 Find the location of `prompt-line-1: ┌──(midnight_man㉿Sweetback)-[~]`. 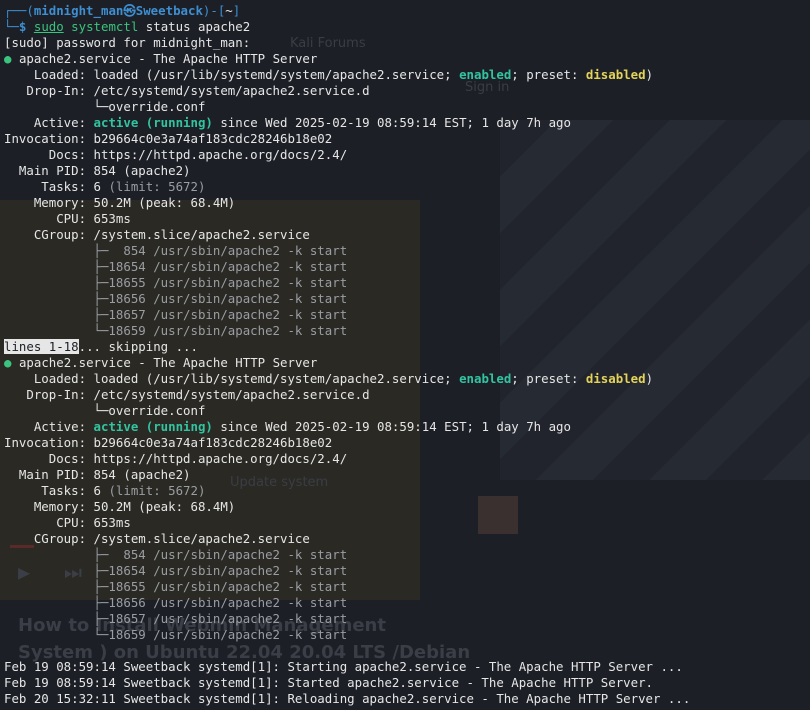

prompt-line-1: ┌──(midnight_man㉿Sweetback)-[~] is located at coordinates (122, 10).